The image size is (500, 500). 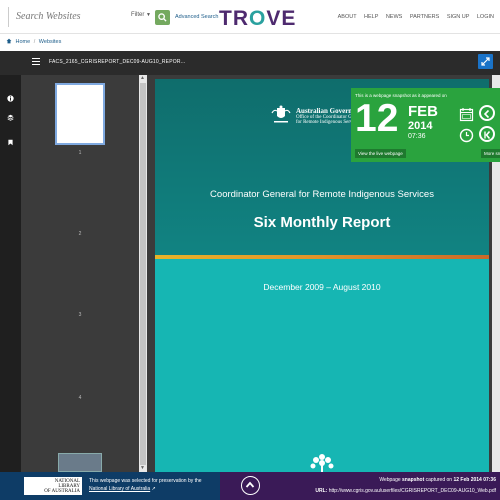 What do you see at coordinates (138, 15) in the screenshot?
I see `filter-label: Filter` at bounding box center [138, 15].